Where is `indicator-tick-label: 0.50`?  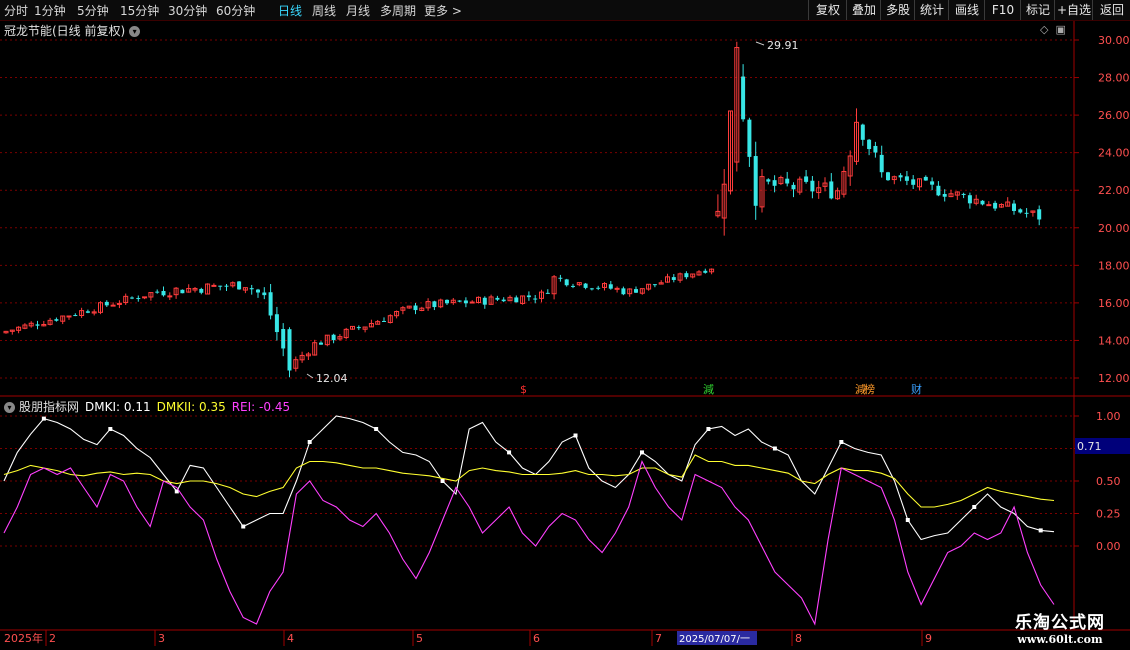 indicator-tick-label: 0.50 is located at coordinates (1108, 481).